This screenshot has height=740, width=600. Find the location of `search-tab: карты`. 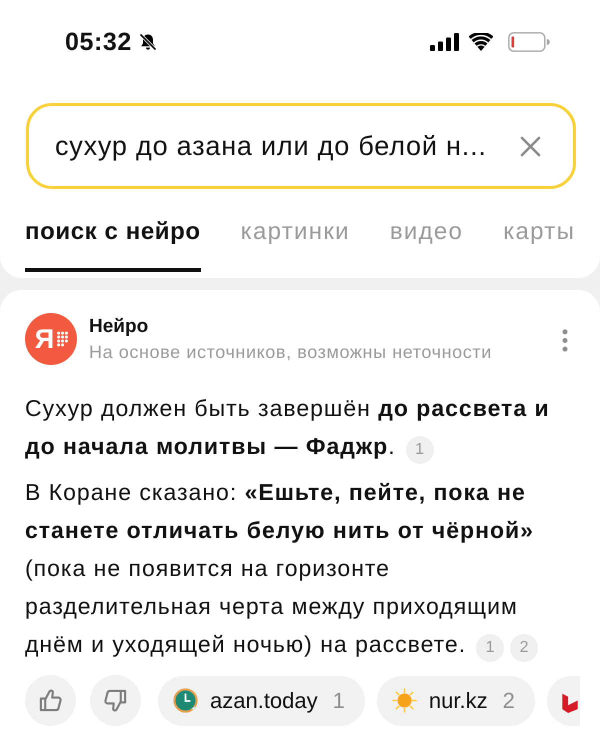

search-tab: карты is located at coordinates (539, 245).